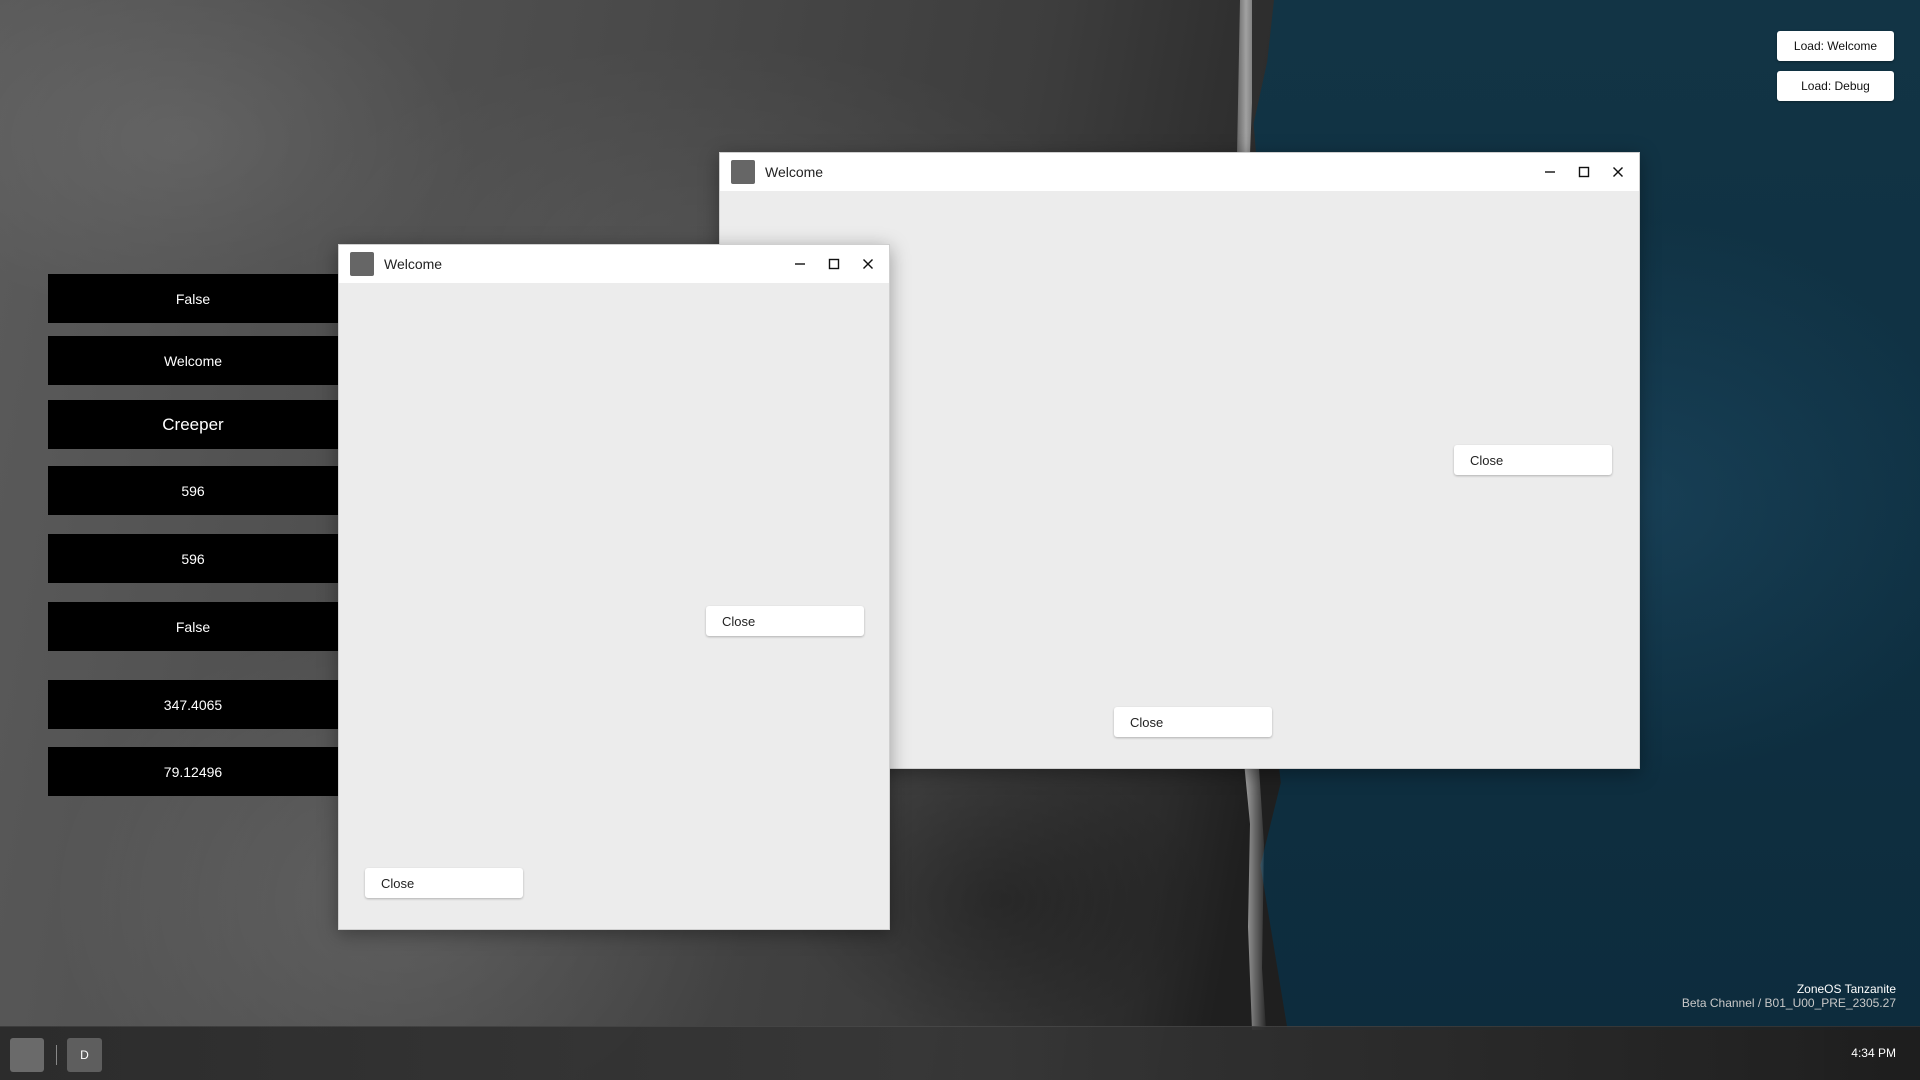 The image size is (1920, 1080). Describe the element at coordinates (193, 360) in the screenshot. I see `info-panel-2: Welcome` at that location.